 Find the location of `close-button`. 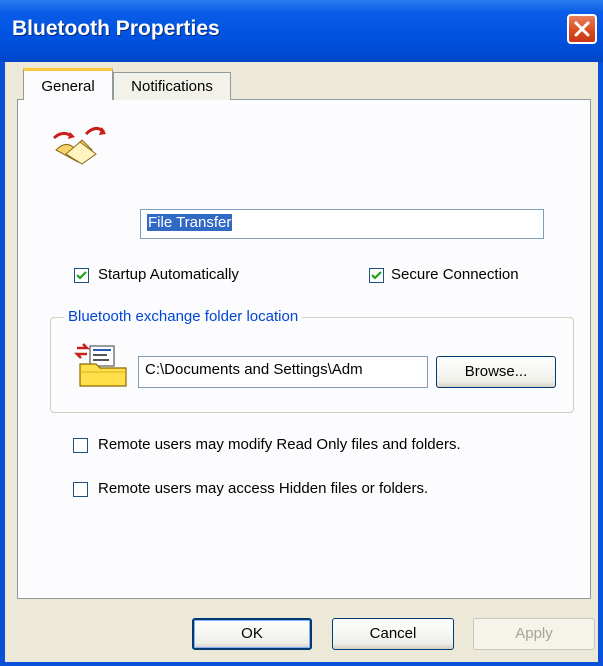

close-button is located at coordinates (582, 29).